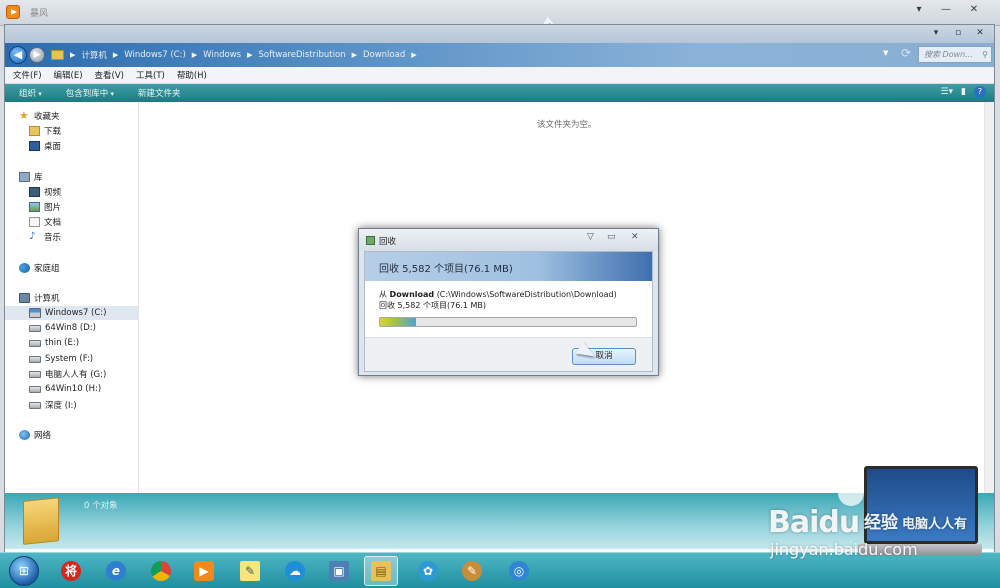 This screenshot has height=588, width=1000. I want to click on app-circle-icon: ◎, so click(519, 571).